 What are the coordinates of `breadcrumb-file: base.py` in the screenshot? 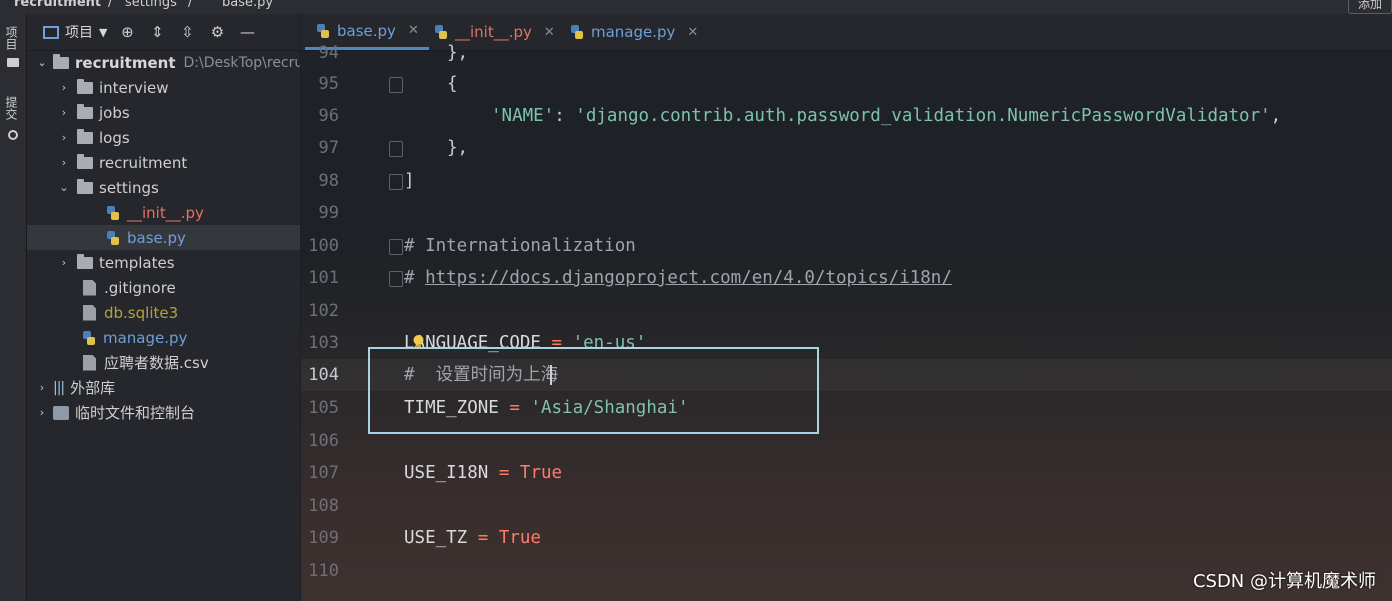 It's located at (247, 5).